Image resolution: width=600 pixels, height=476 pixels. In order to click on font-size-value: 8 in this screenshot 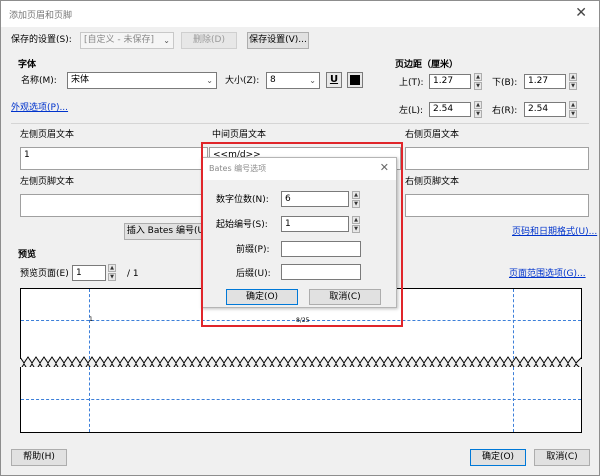, I will do `click(273, 80)`.